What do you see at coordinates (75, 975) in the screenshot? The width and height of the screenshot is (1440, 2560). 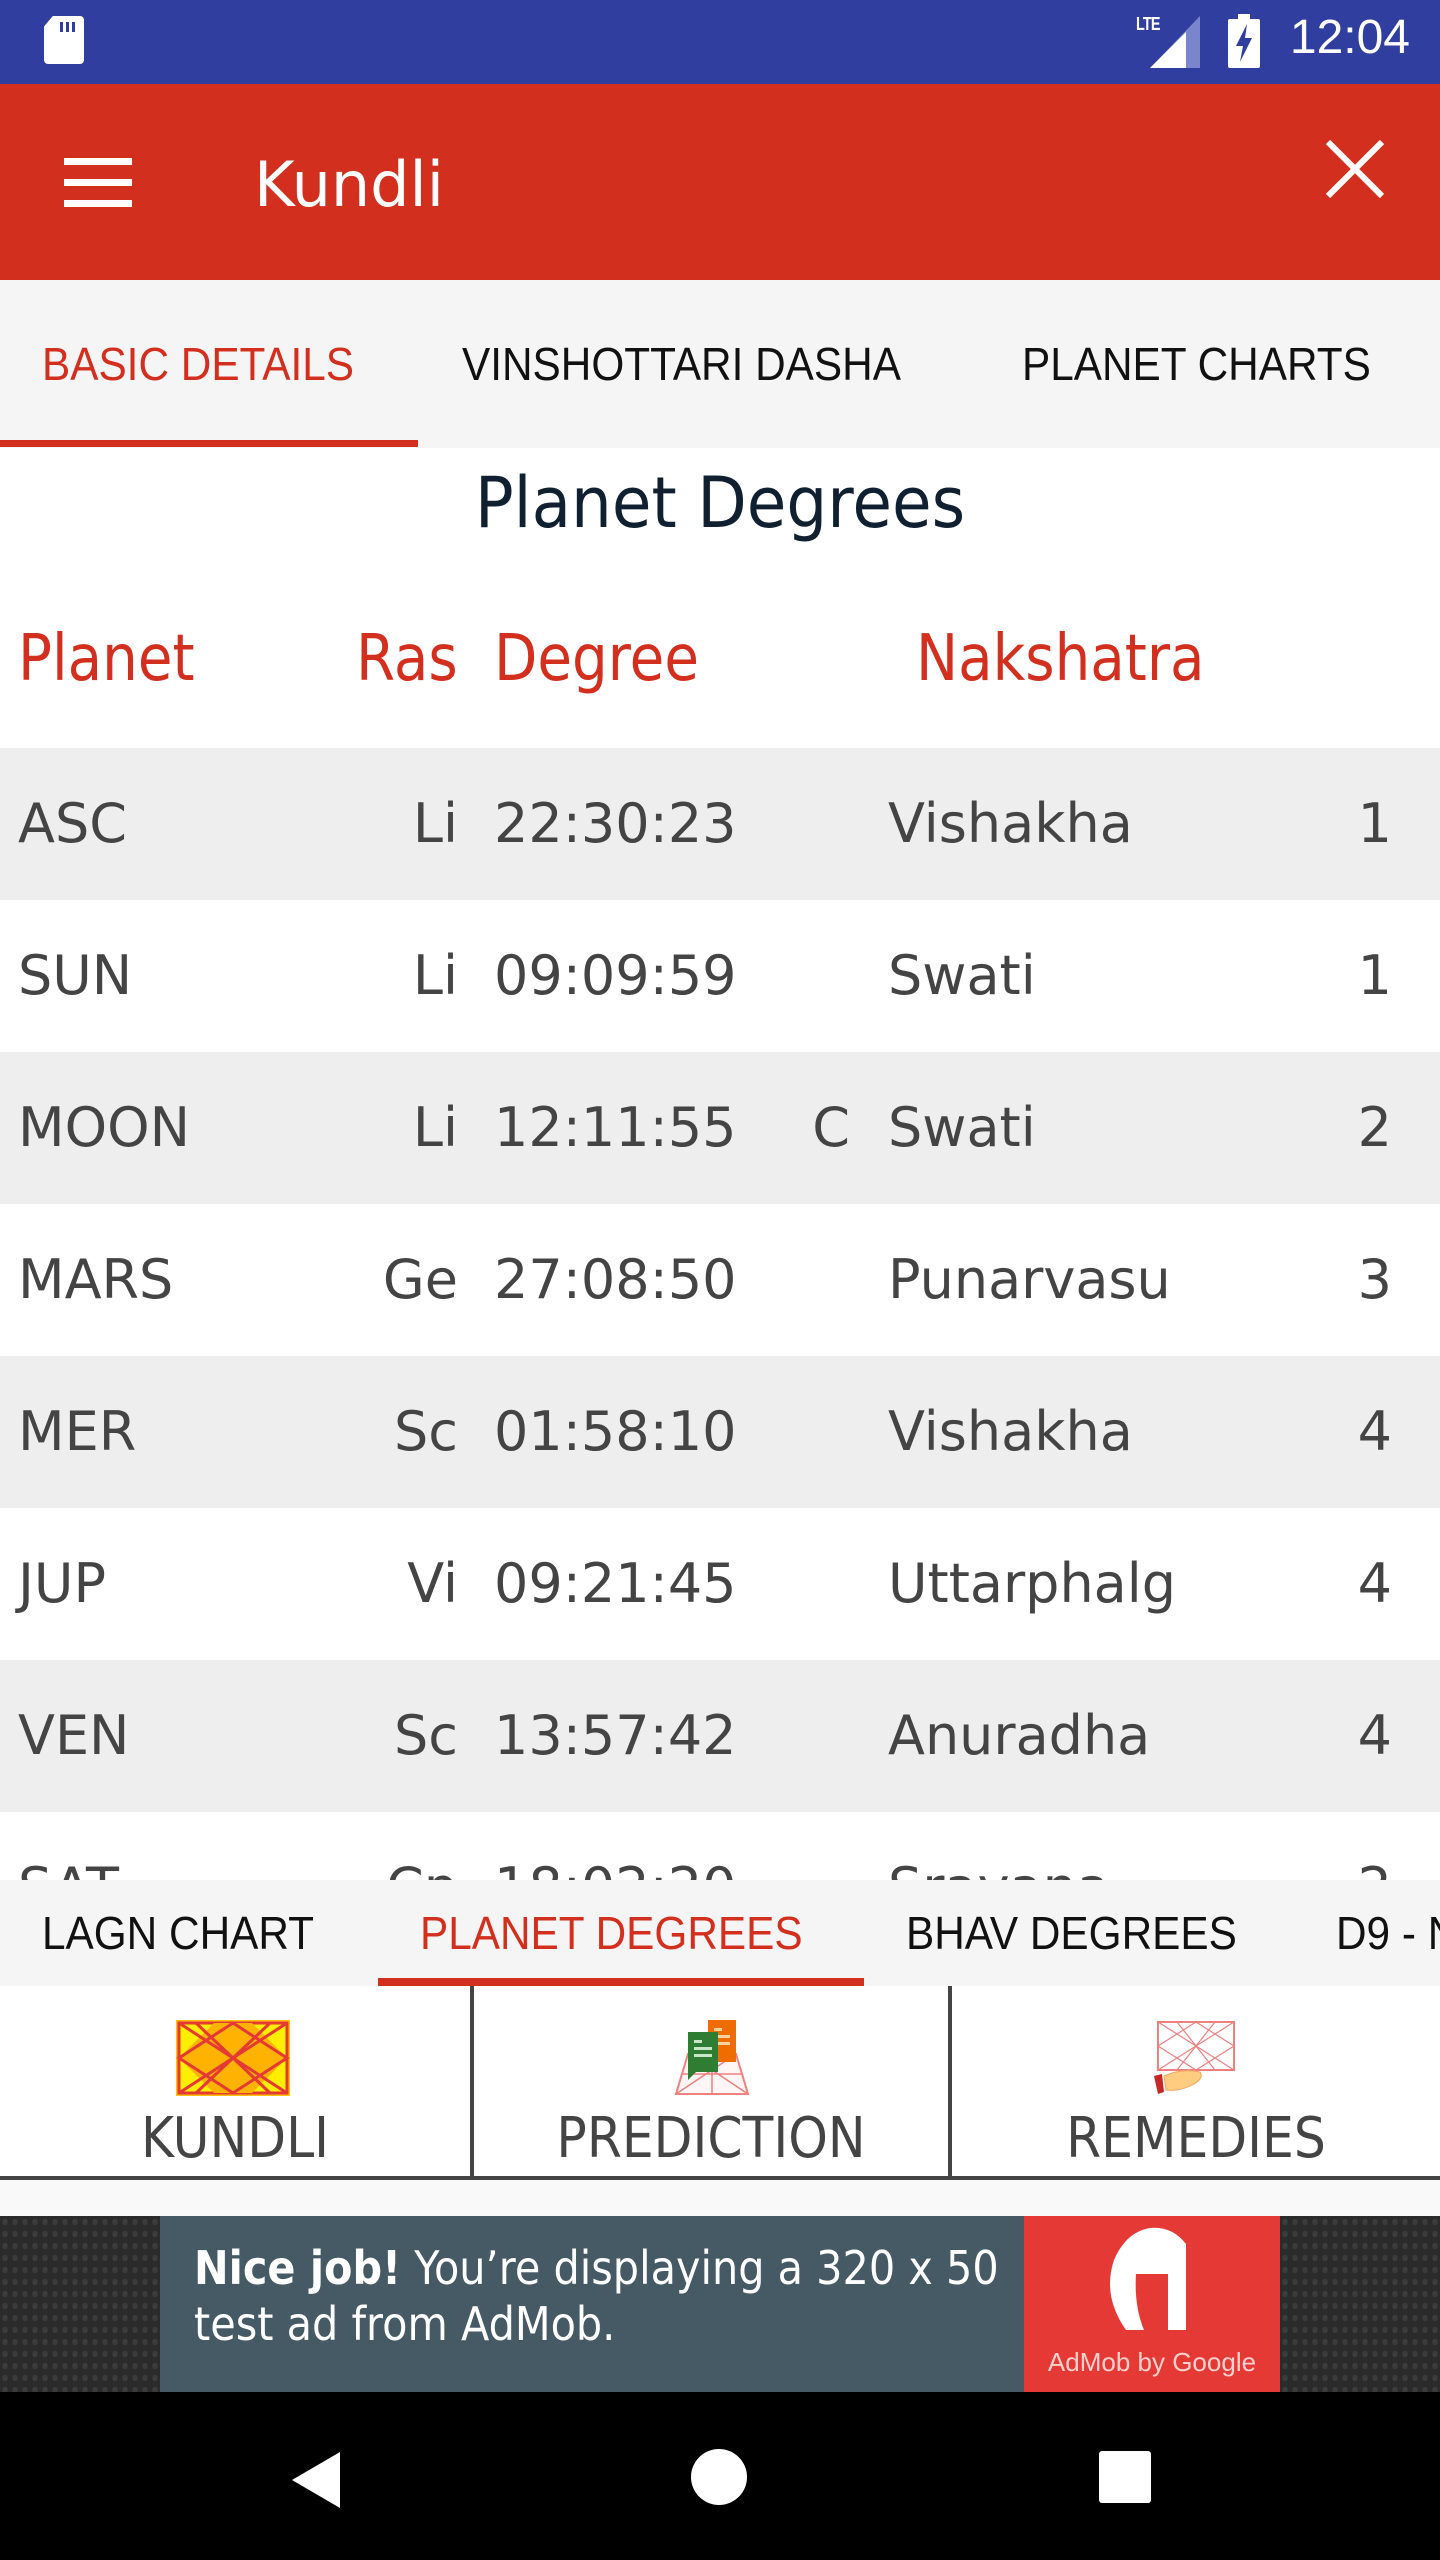 I see `cell-planet: SUN` at bounding box center [75, 975].